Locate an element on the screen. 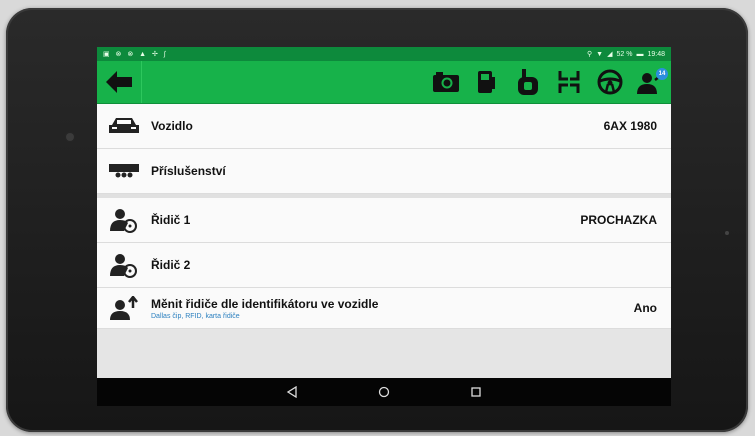  car-icon is located at coordinates (124, 125).